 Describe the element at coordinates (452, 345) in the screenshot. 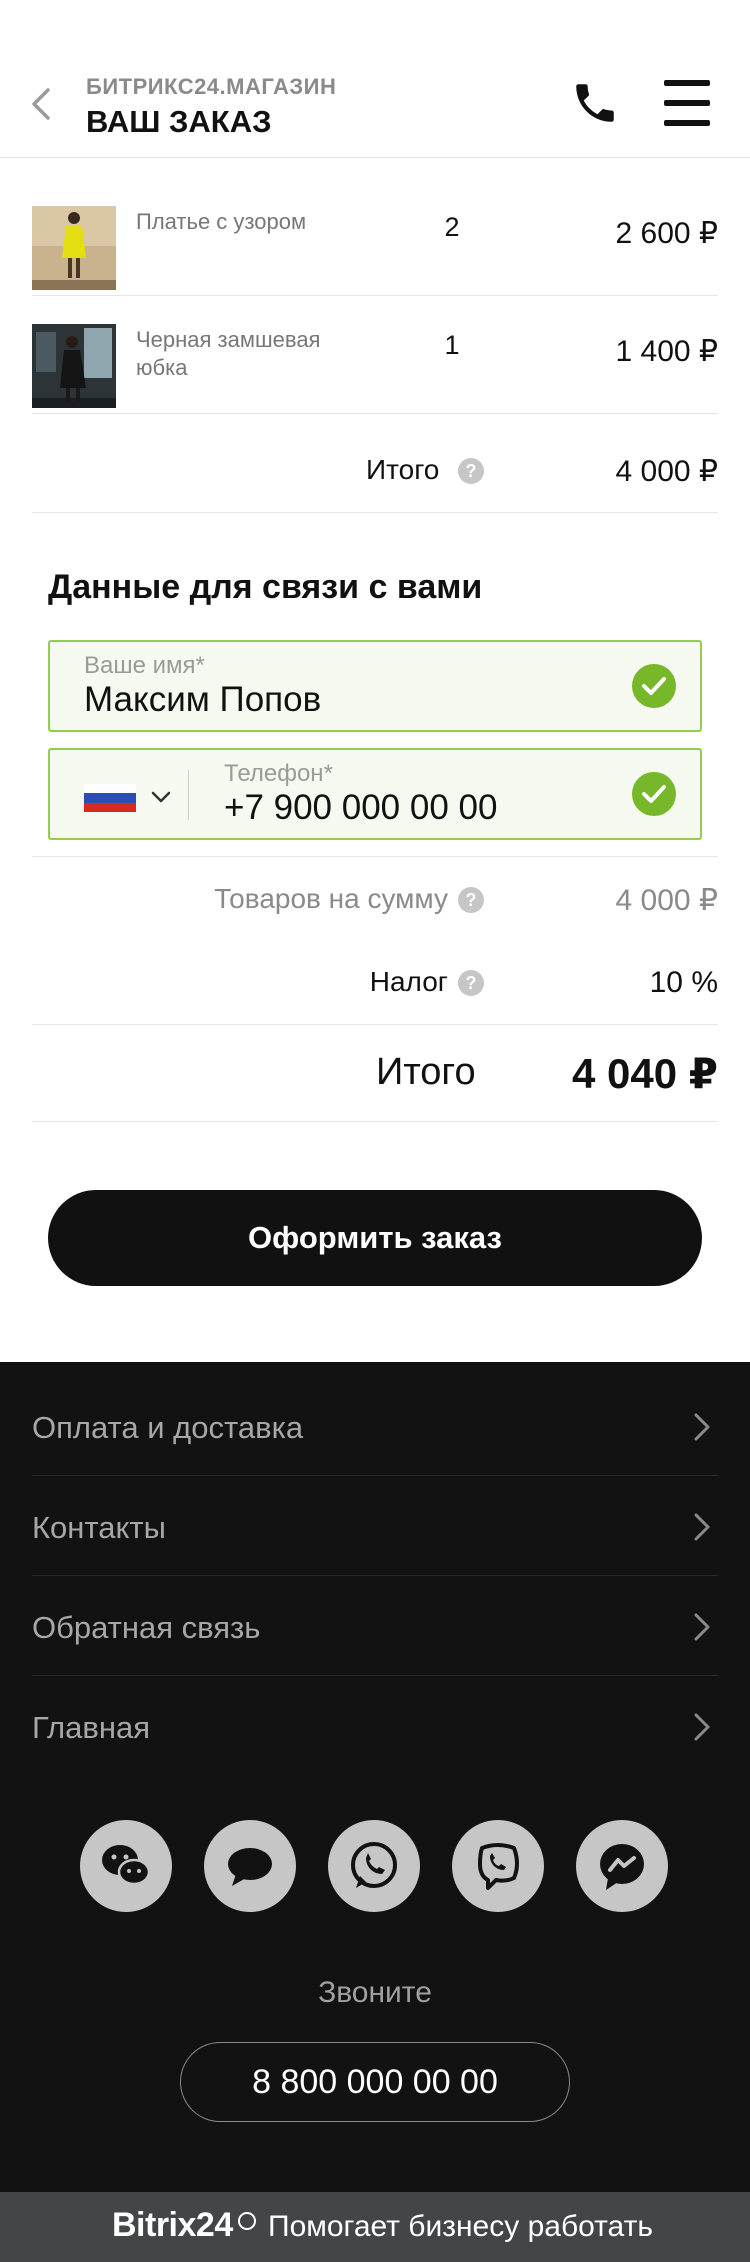

I see `item-quantity: 1` at that location.